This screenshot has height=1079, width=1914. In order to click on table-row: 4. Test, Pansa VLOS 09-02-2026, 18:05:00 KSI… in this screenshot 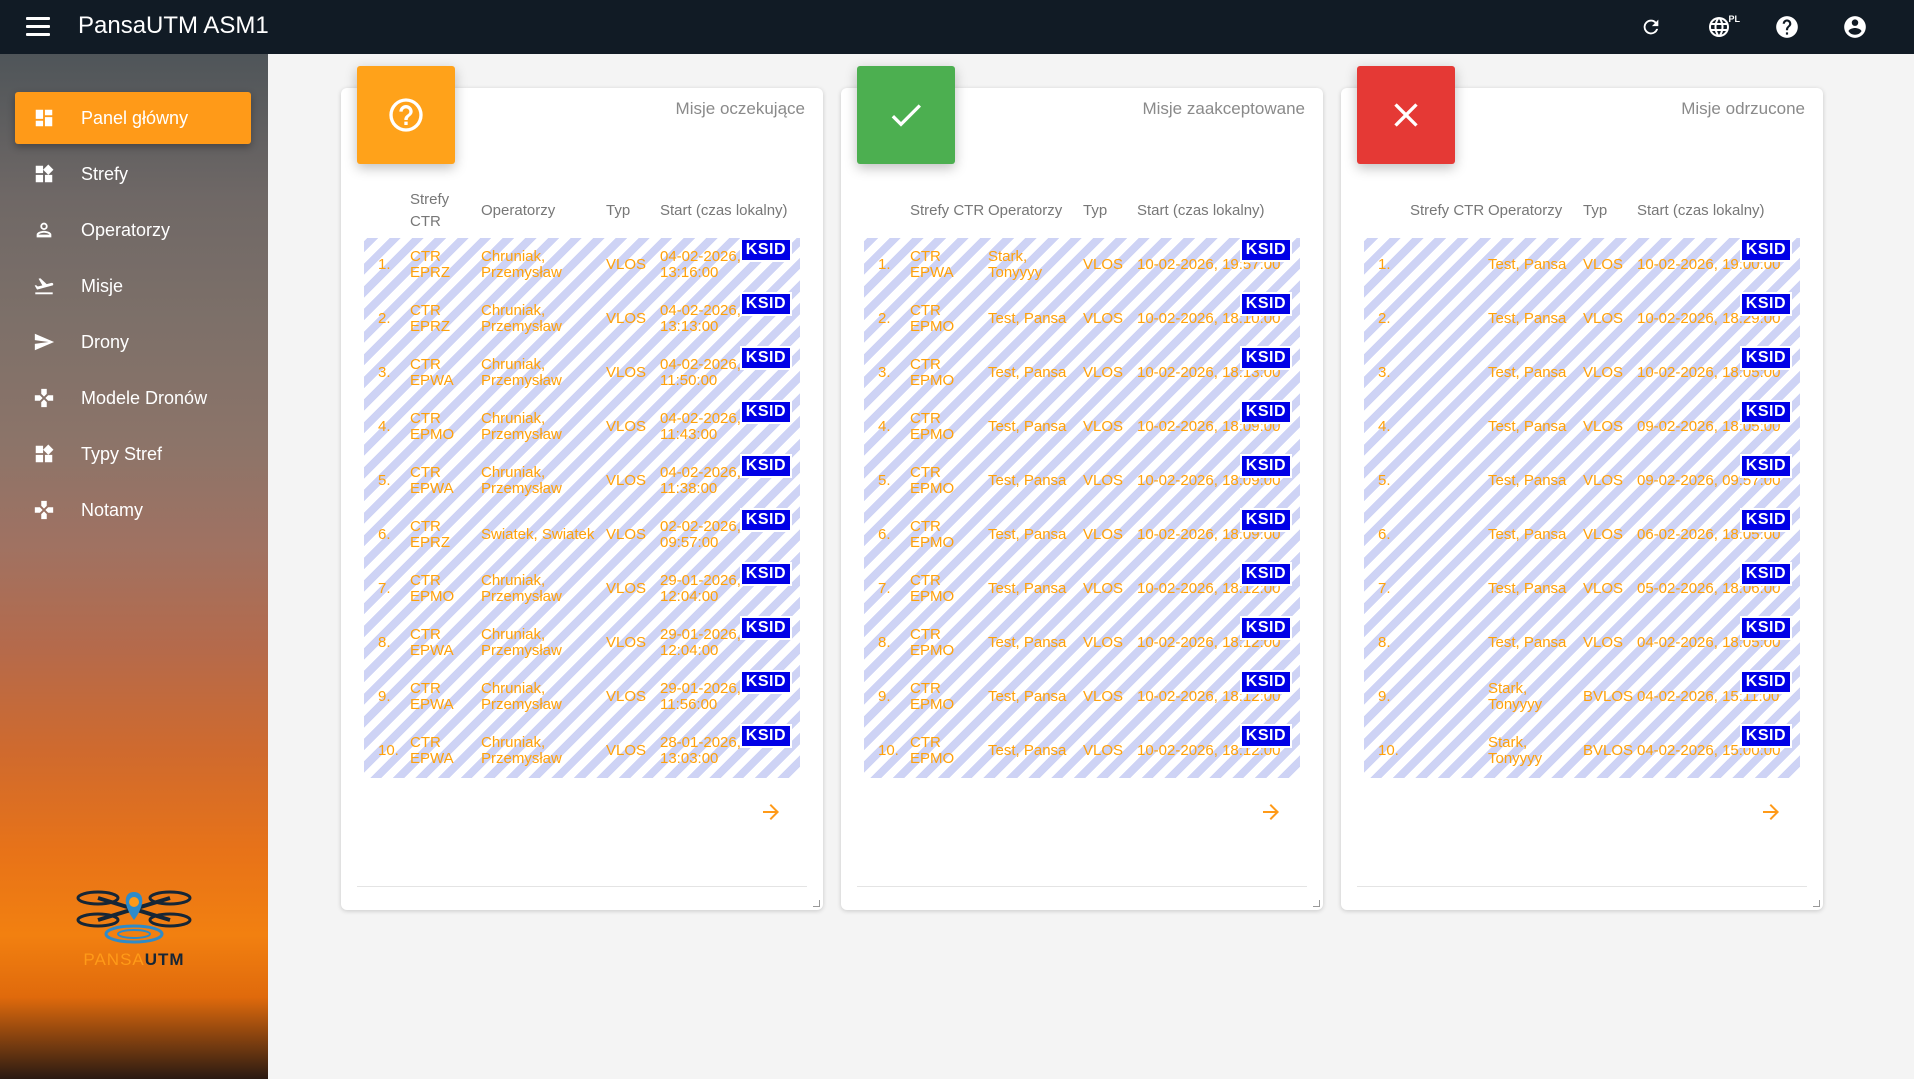, I will do `click(1582, 427)`.